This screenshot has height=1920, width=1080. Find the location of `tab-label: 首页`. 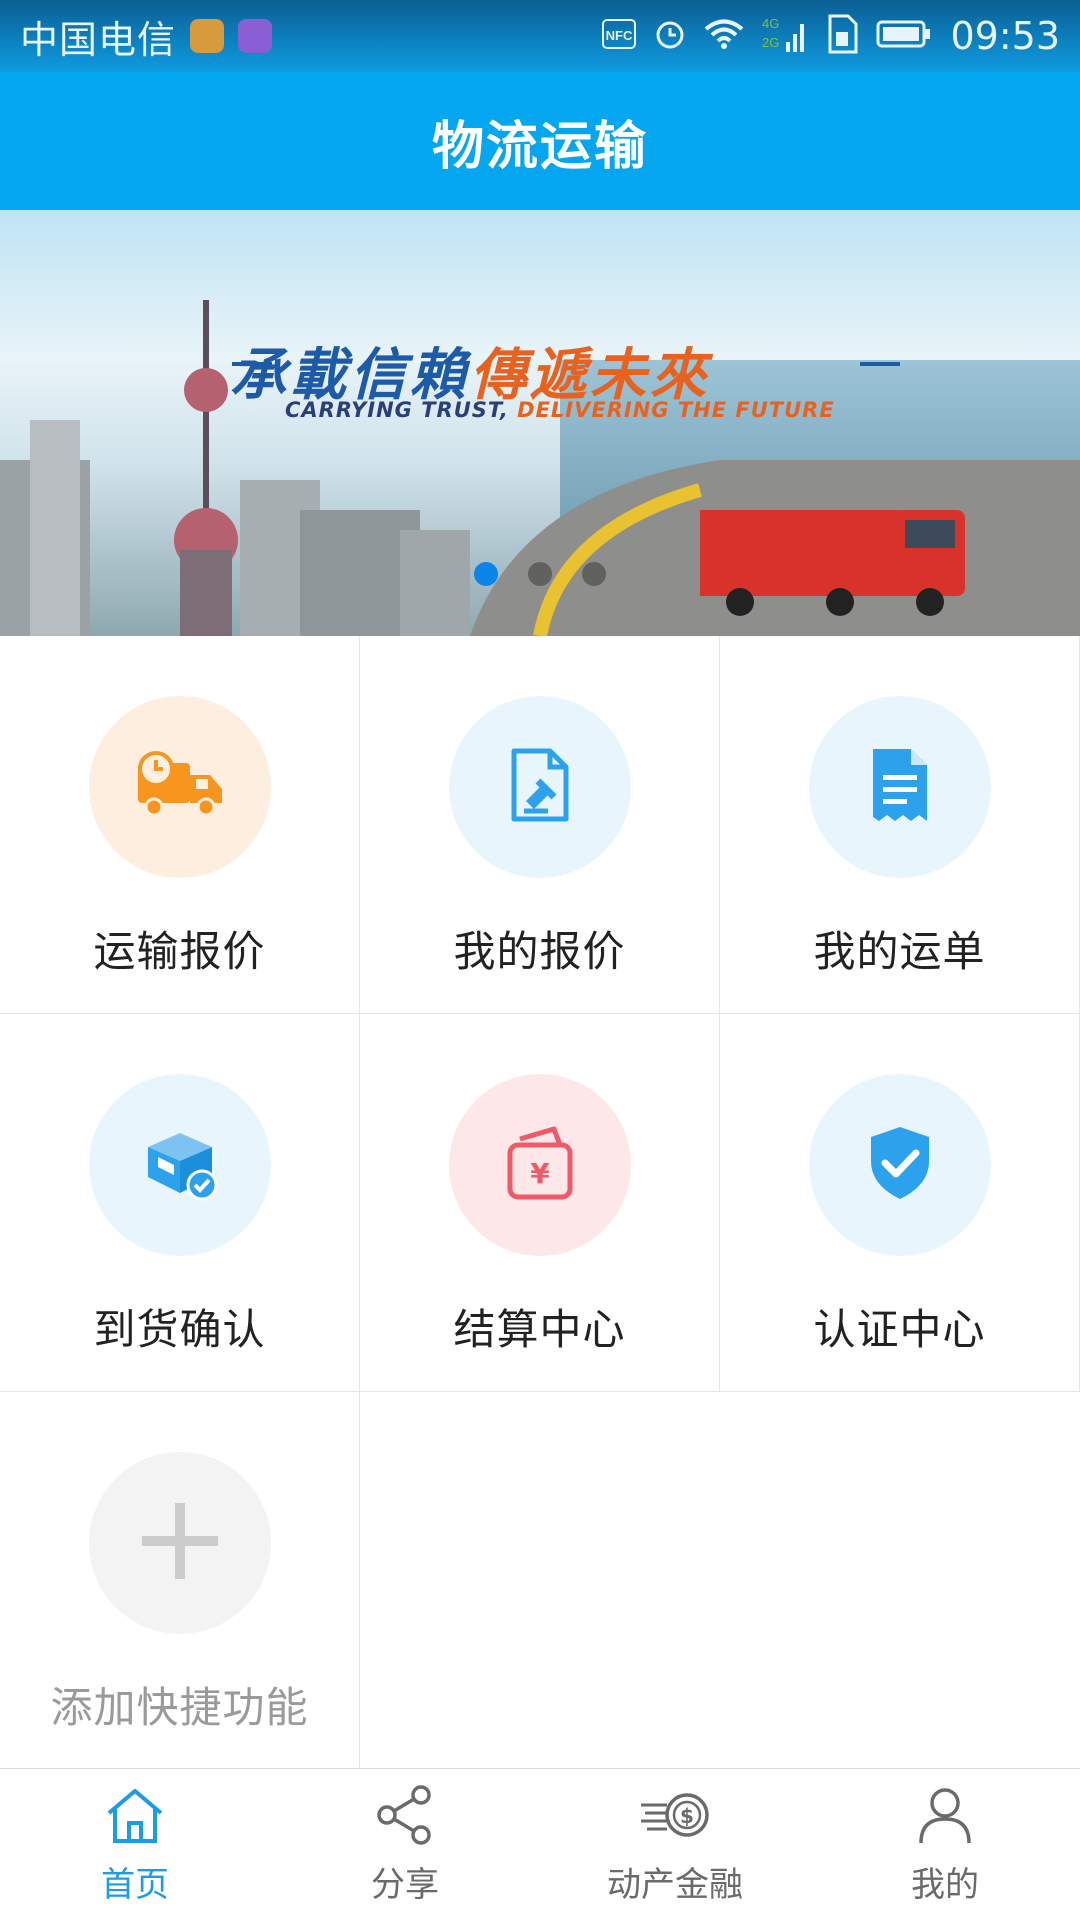

tab-label: 首页 is located at coordinates (135, 1885).